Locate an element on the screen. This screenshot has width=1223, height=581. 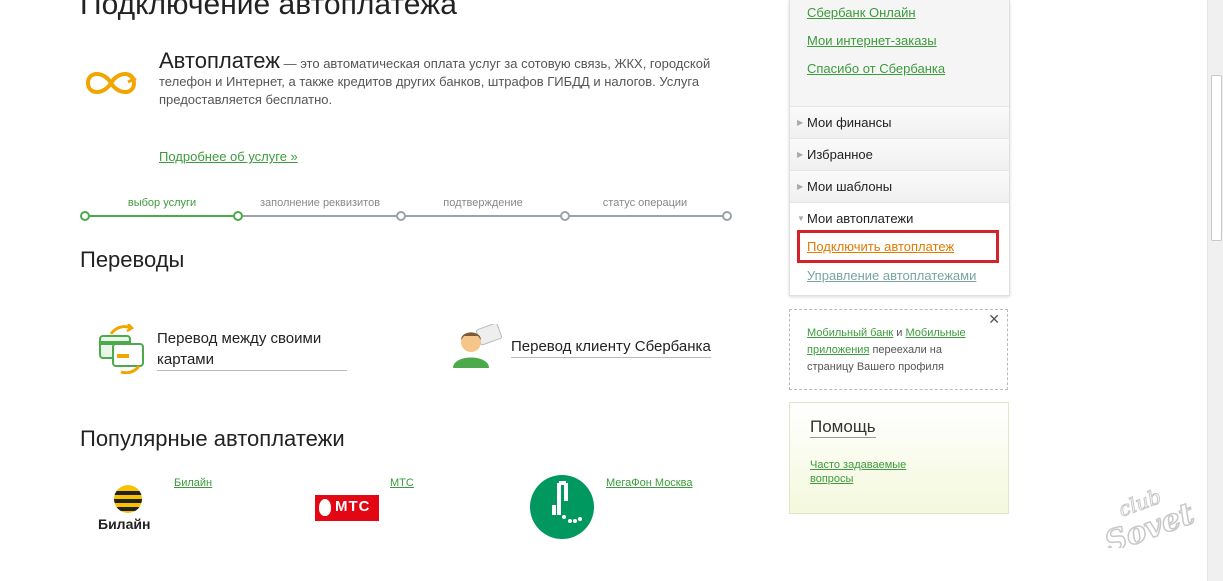
operator-link-mts: МТС is located at coordinates (402, 483).